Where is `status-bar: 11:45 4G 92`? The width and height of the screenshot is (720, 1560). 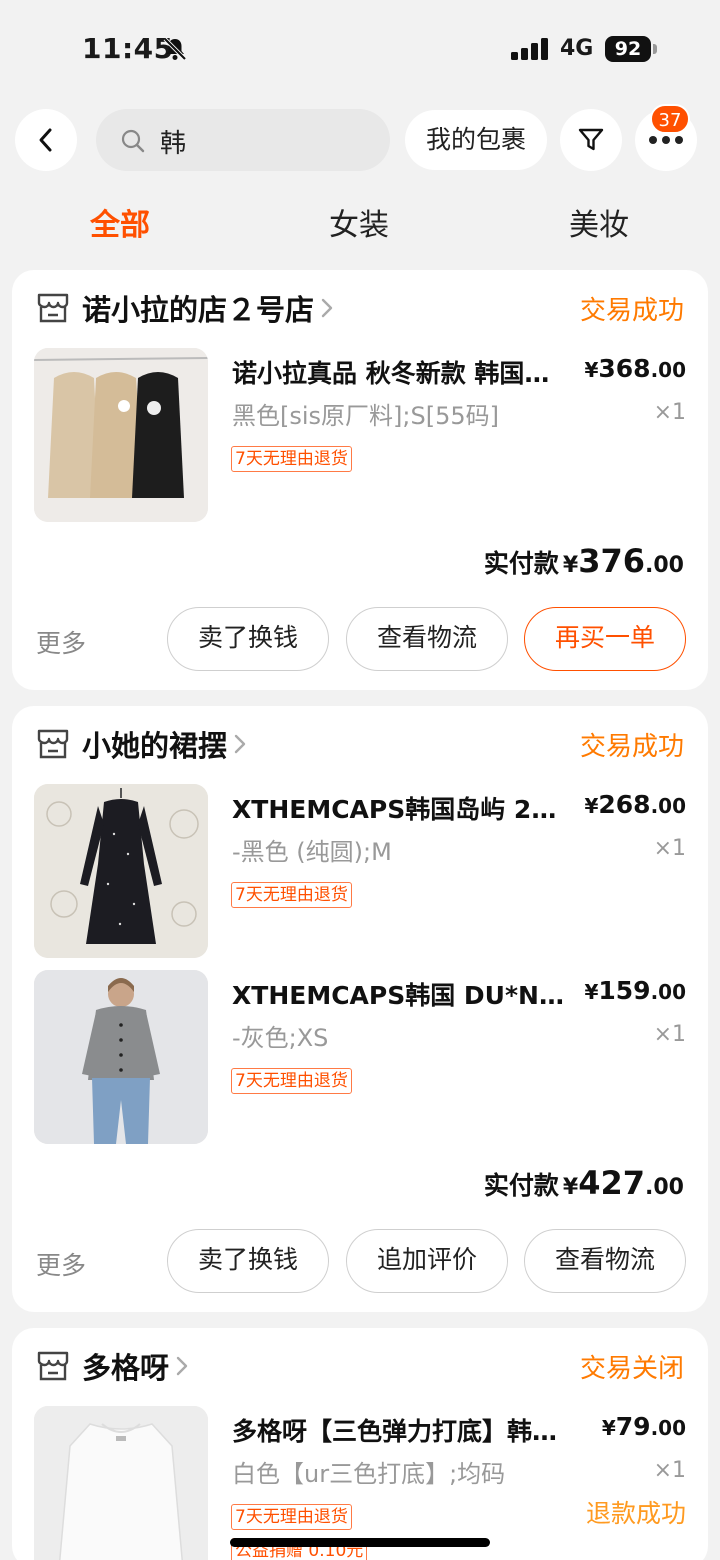 status-bar: 11:45 4G 92 is located at coordinates (360, 48).